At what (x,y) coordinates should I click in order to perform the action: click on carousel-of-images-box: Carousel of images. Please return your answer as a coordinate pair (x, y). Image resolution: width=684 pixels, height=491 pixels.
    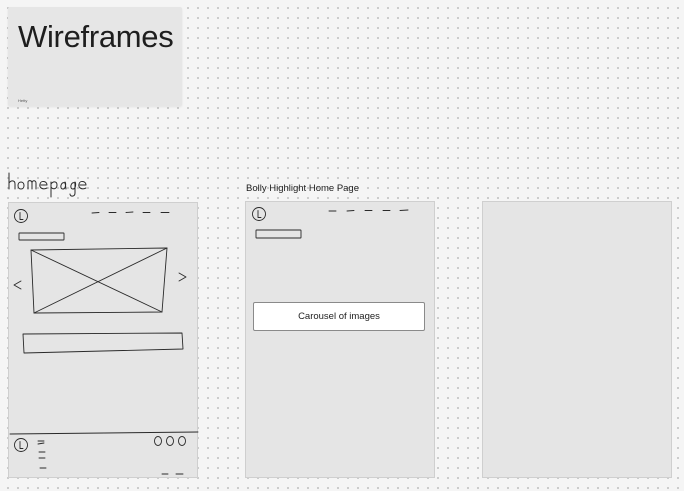
    Looking at the image, I should click on (339, 316).